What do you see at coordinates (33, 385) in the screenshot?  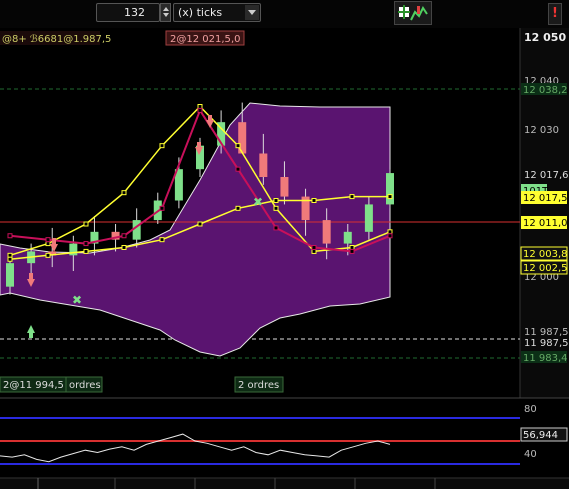 I see `order-label: 2@11 994,5` at bounding box center [33, 385].